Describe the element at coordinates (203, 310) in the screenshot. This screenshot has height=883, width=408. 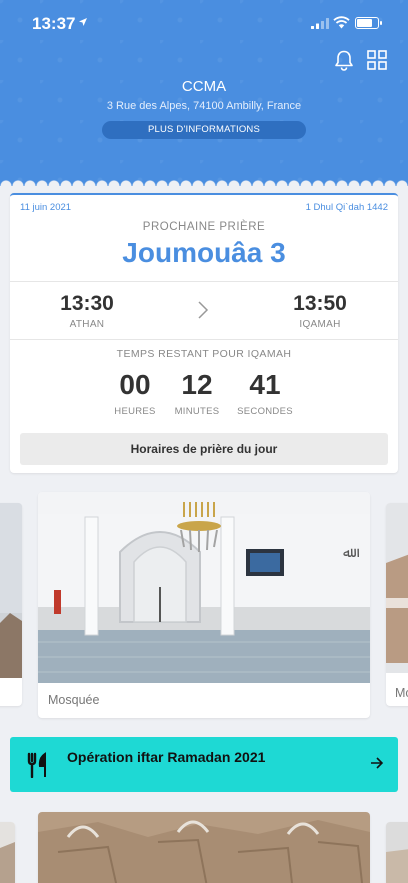
I see `chevron-right-icon` at that location.